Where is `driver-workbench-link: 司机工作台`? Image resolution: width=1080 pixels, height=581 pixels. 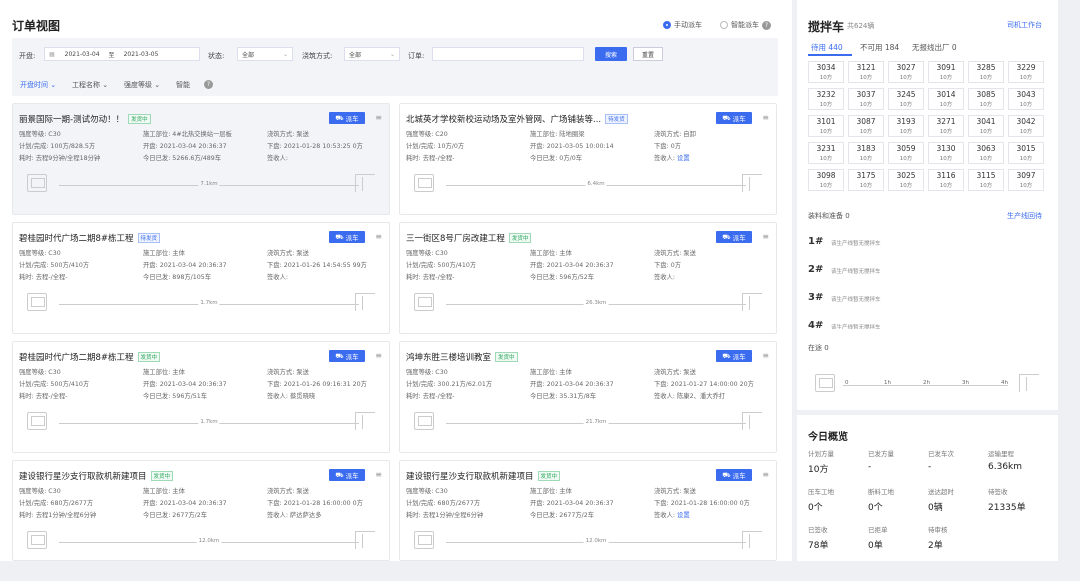
driver-workbench-link: 司机工作台 is located at coordinates (1024, 25).